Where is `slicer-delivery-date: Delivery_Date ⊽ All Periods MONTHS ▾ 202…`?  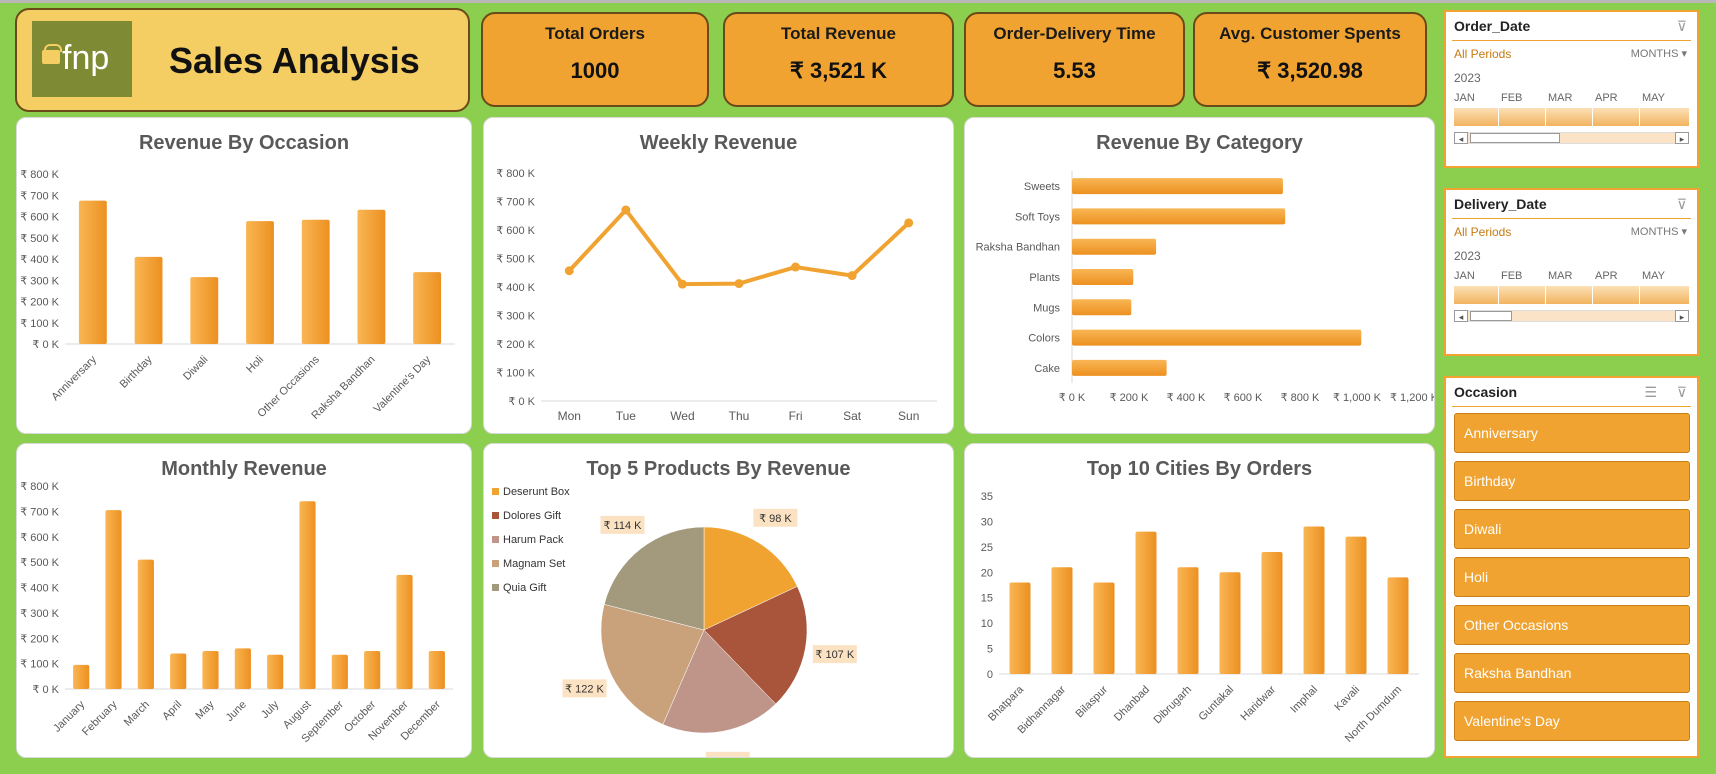
slicer-delivery-date: Delivery_Date ⊽ All Periods MONTHS ▾ 202… is located at coordinates (1571, 272).